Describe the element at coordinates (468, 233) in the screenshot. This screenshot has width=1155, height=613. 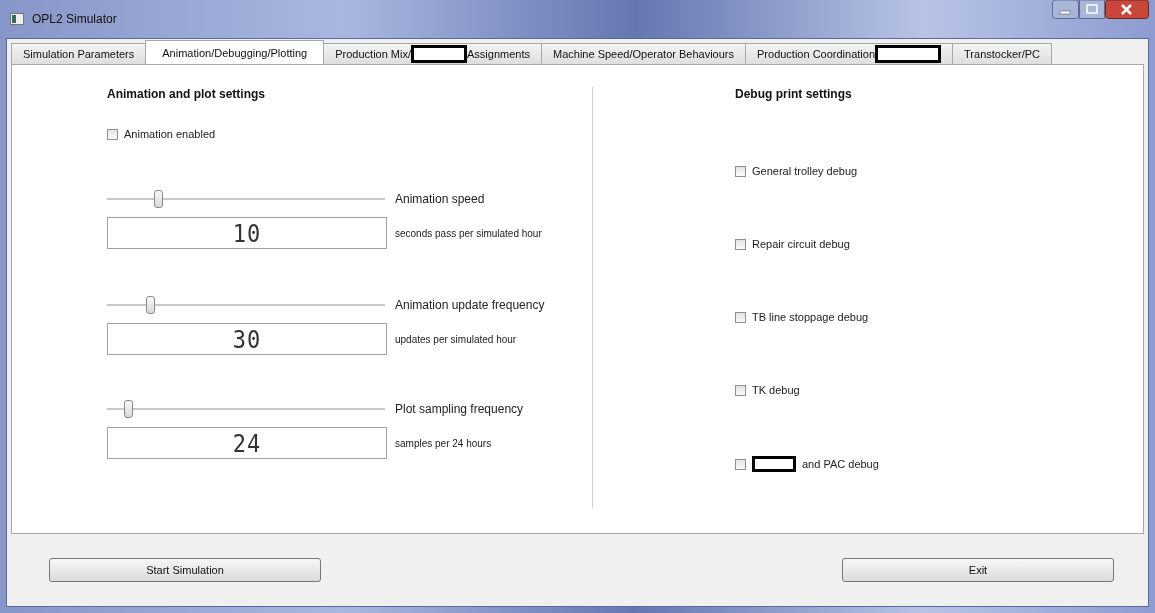
I see `unit-label: seconds pass per simulated hour` at that location.